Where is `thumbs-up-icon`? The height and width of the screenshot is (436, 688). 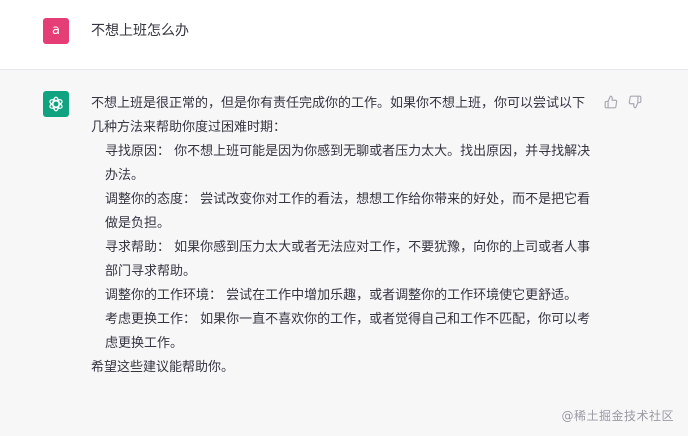 thumbs-up-icon is located at coordinates (611, 102).